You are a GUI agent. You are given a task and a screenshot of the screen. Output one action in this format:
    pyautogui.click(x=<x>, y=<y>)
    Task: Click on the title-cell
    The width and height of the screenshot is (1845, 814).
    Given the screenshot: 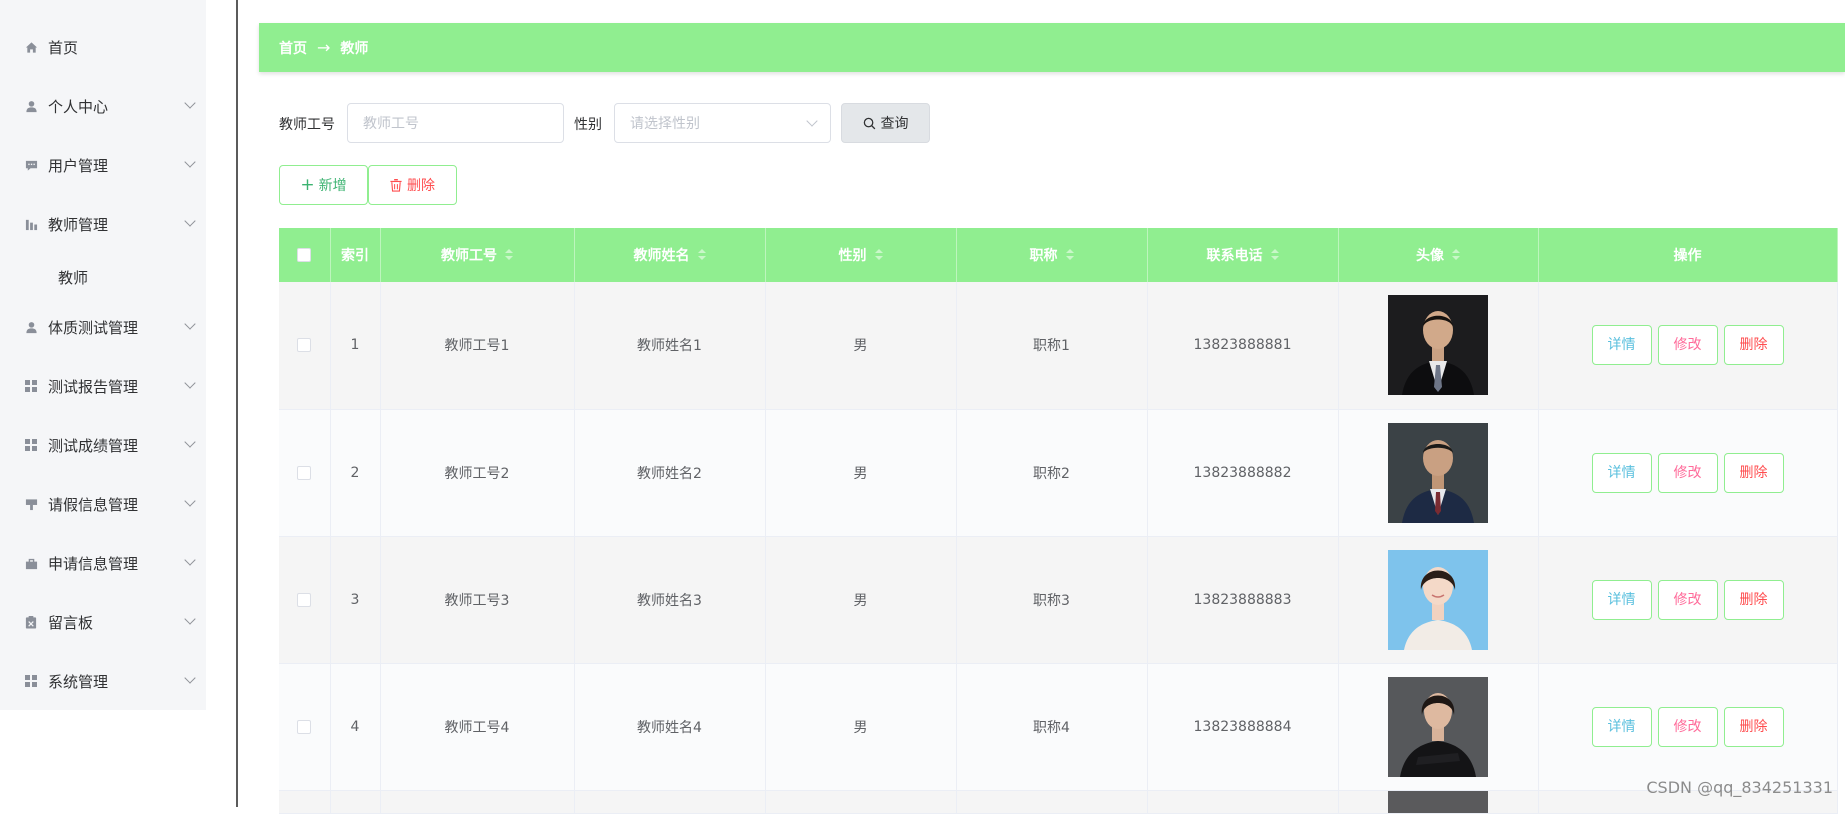 What is the action you would take?
    pyautogui.click(x=1052, y=802)
    